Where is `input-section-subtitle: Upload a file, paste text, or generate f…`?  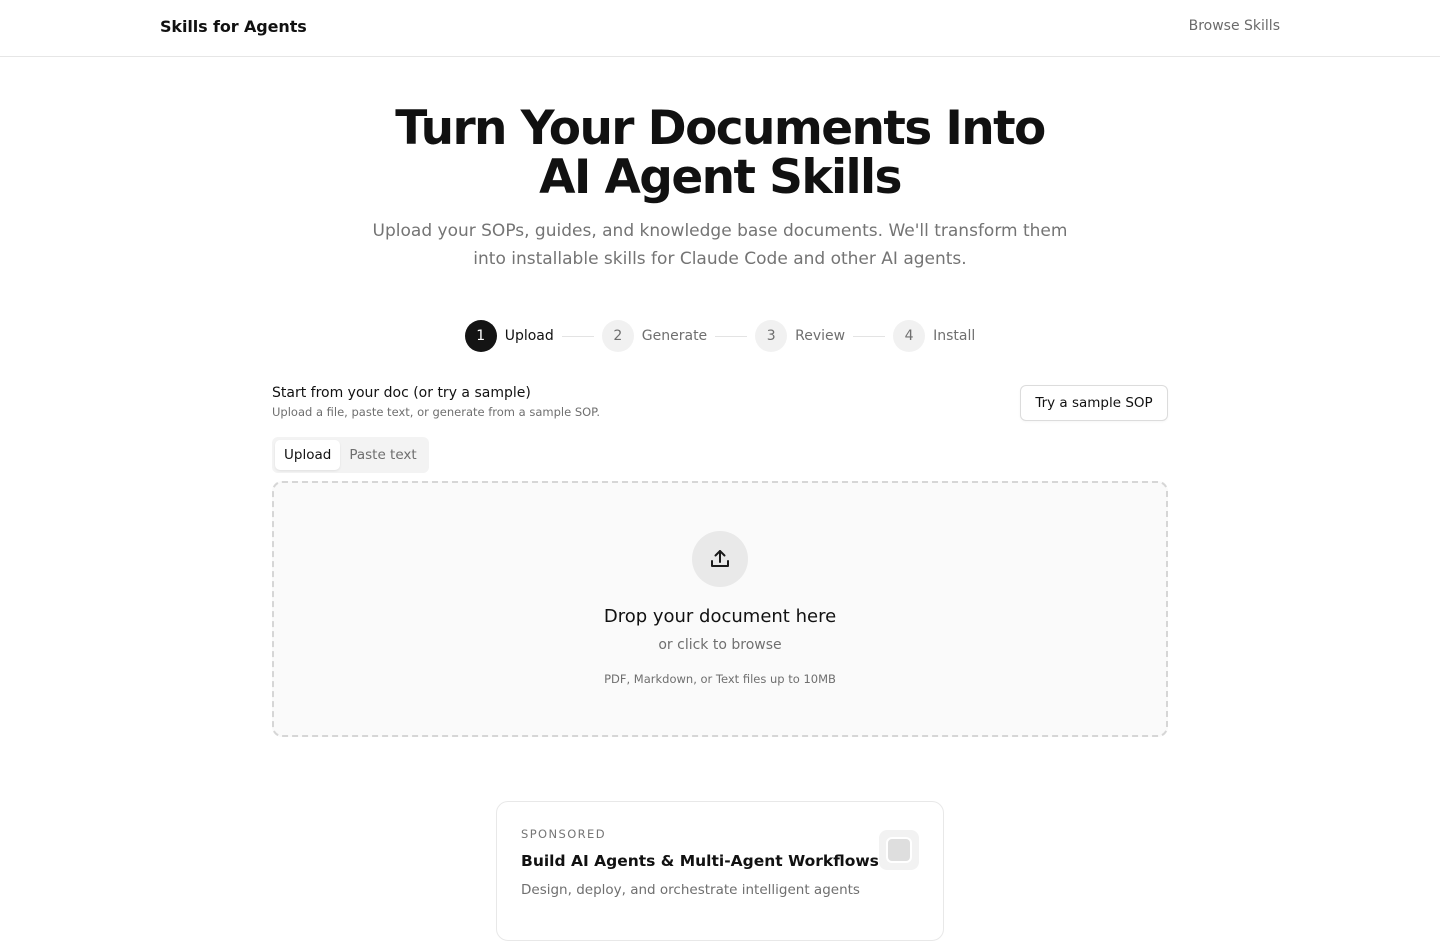 input-section-subtitle: Upload a file, paste text, or generate f… is located at coordinates (436, 412).